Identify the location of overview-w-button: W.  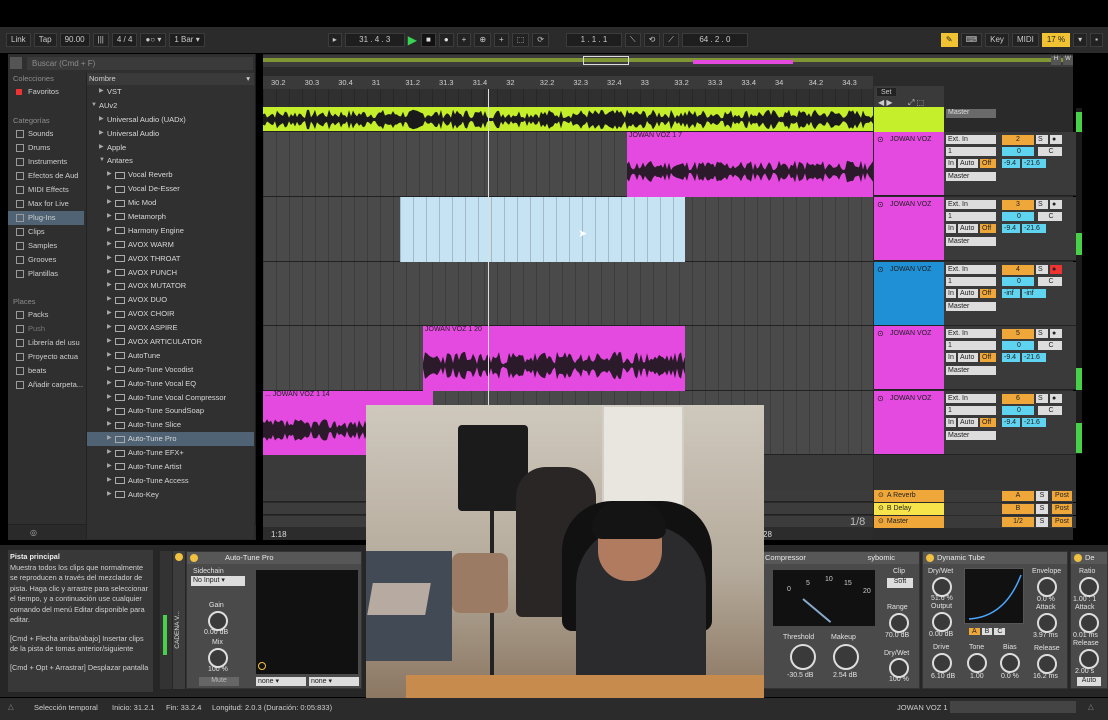
(1068, 60).